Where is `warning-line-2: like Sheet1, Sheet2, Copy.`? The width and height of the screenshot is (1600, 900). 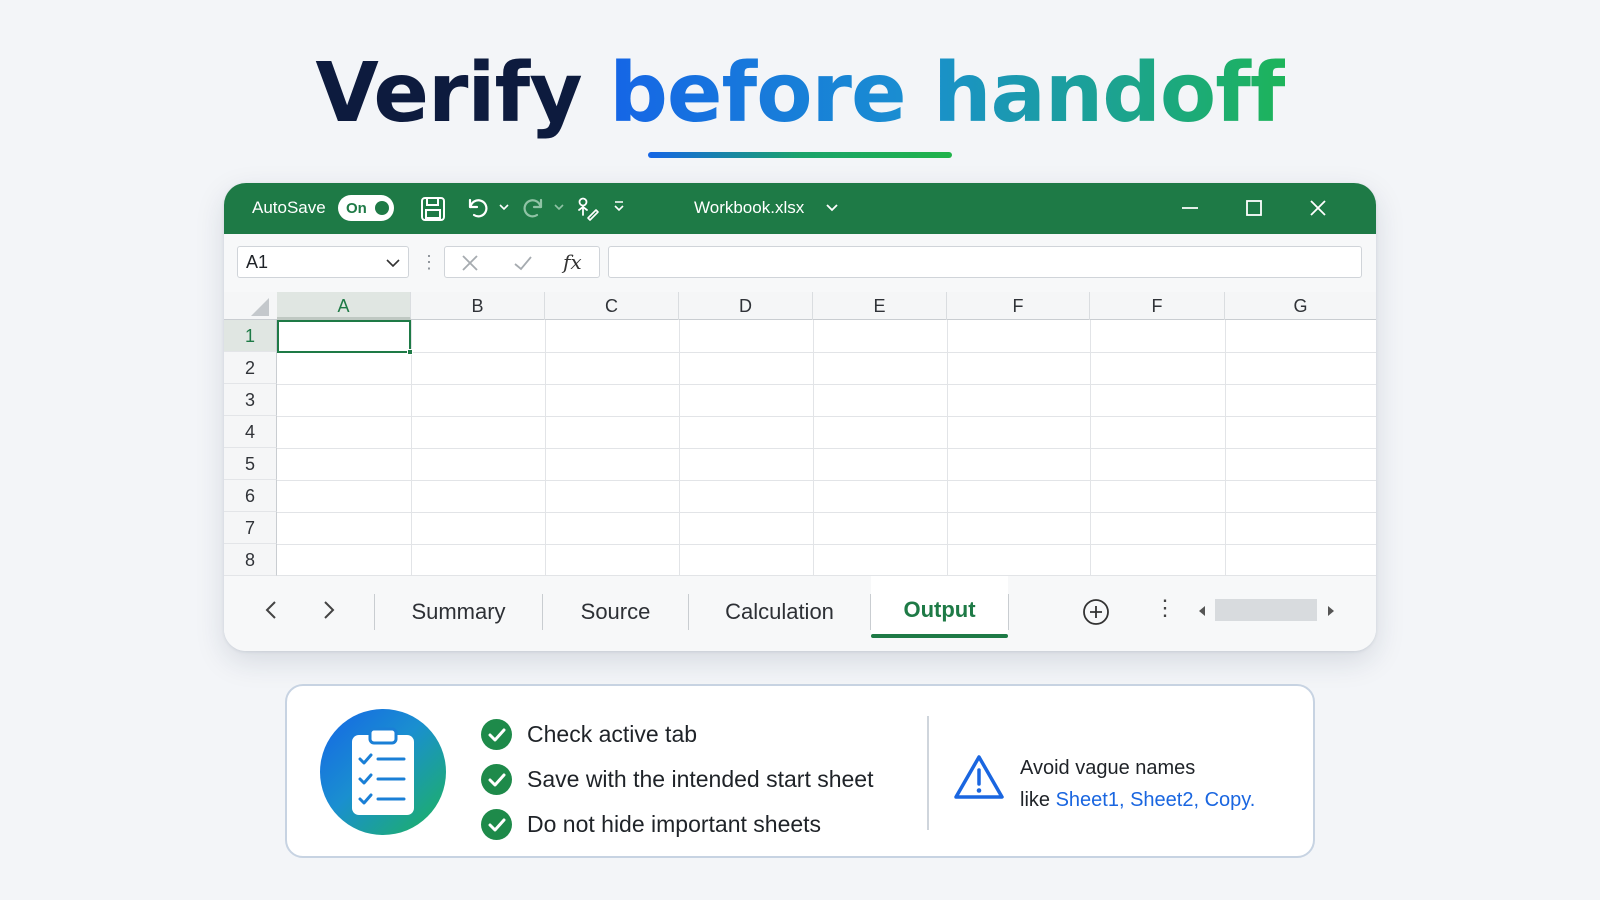 warning-line-2: like Sheet1, Sheet2, Copy. is located at coordinates (1137, 800).